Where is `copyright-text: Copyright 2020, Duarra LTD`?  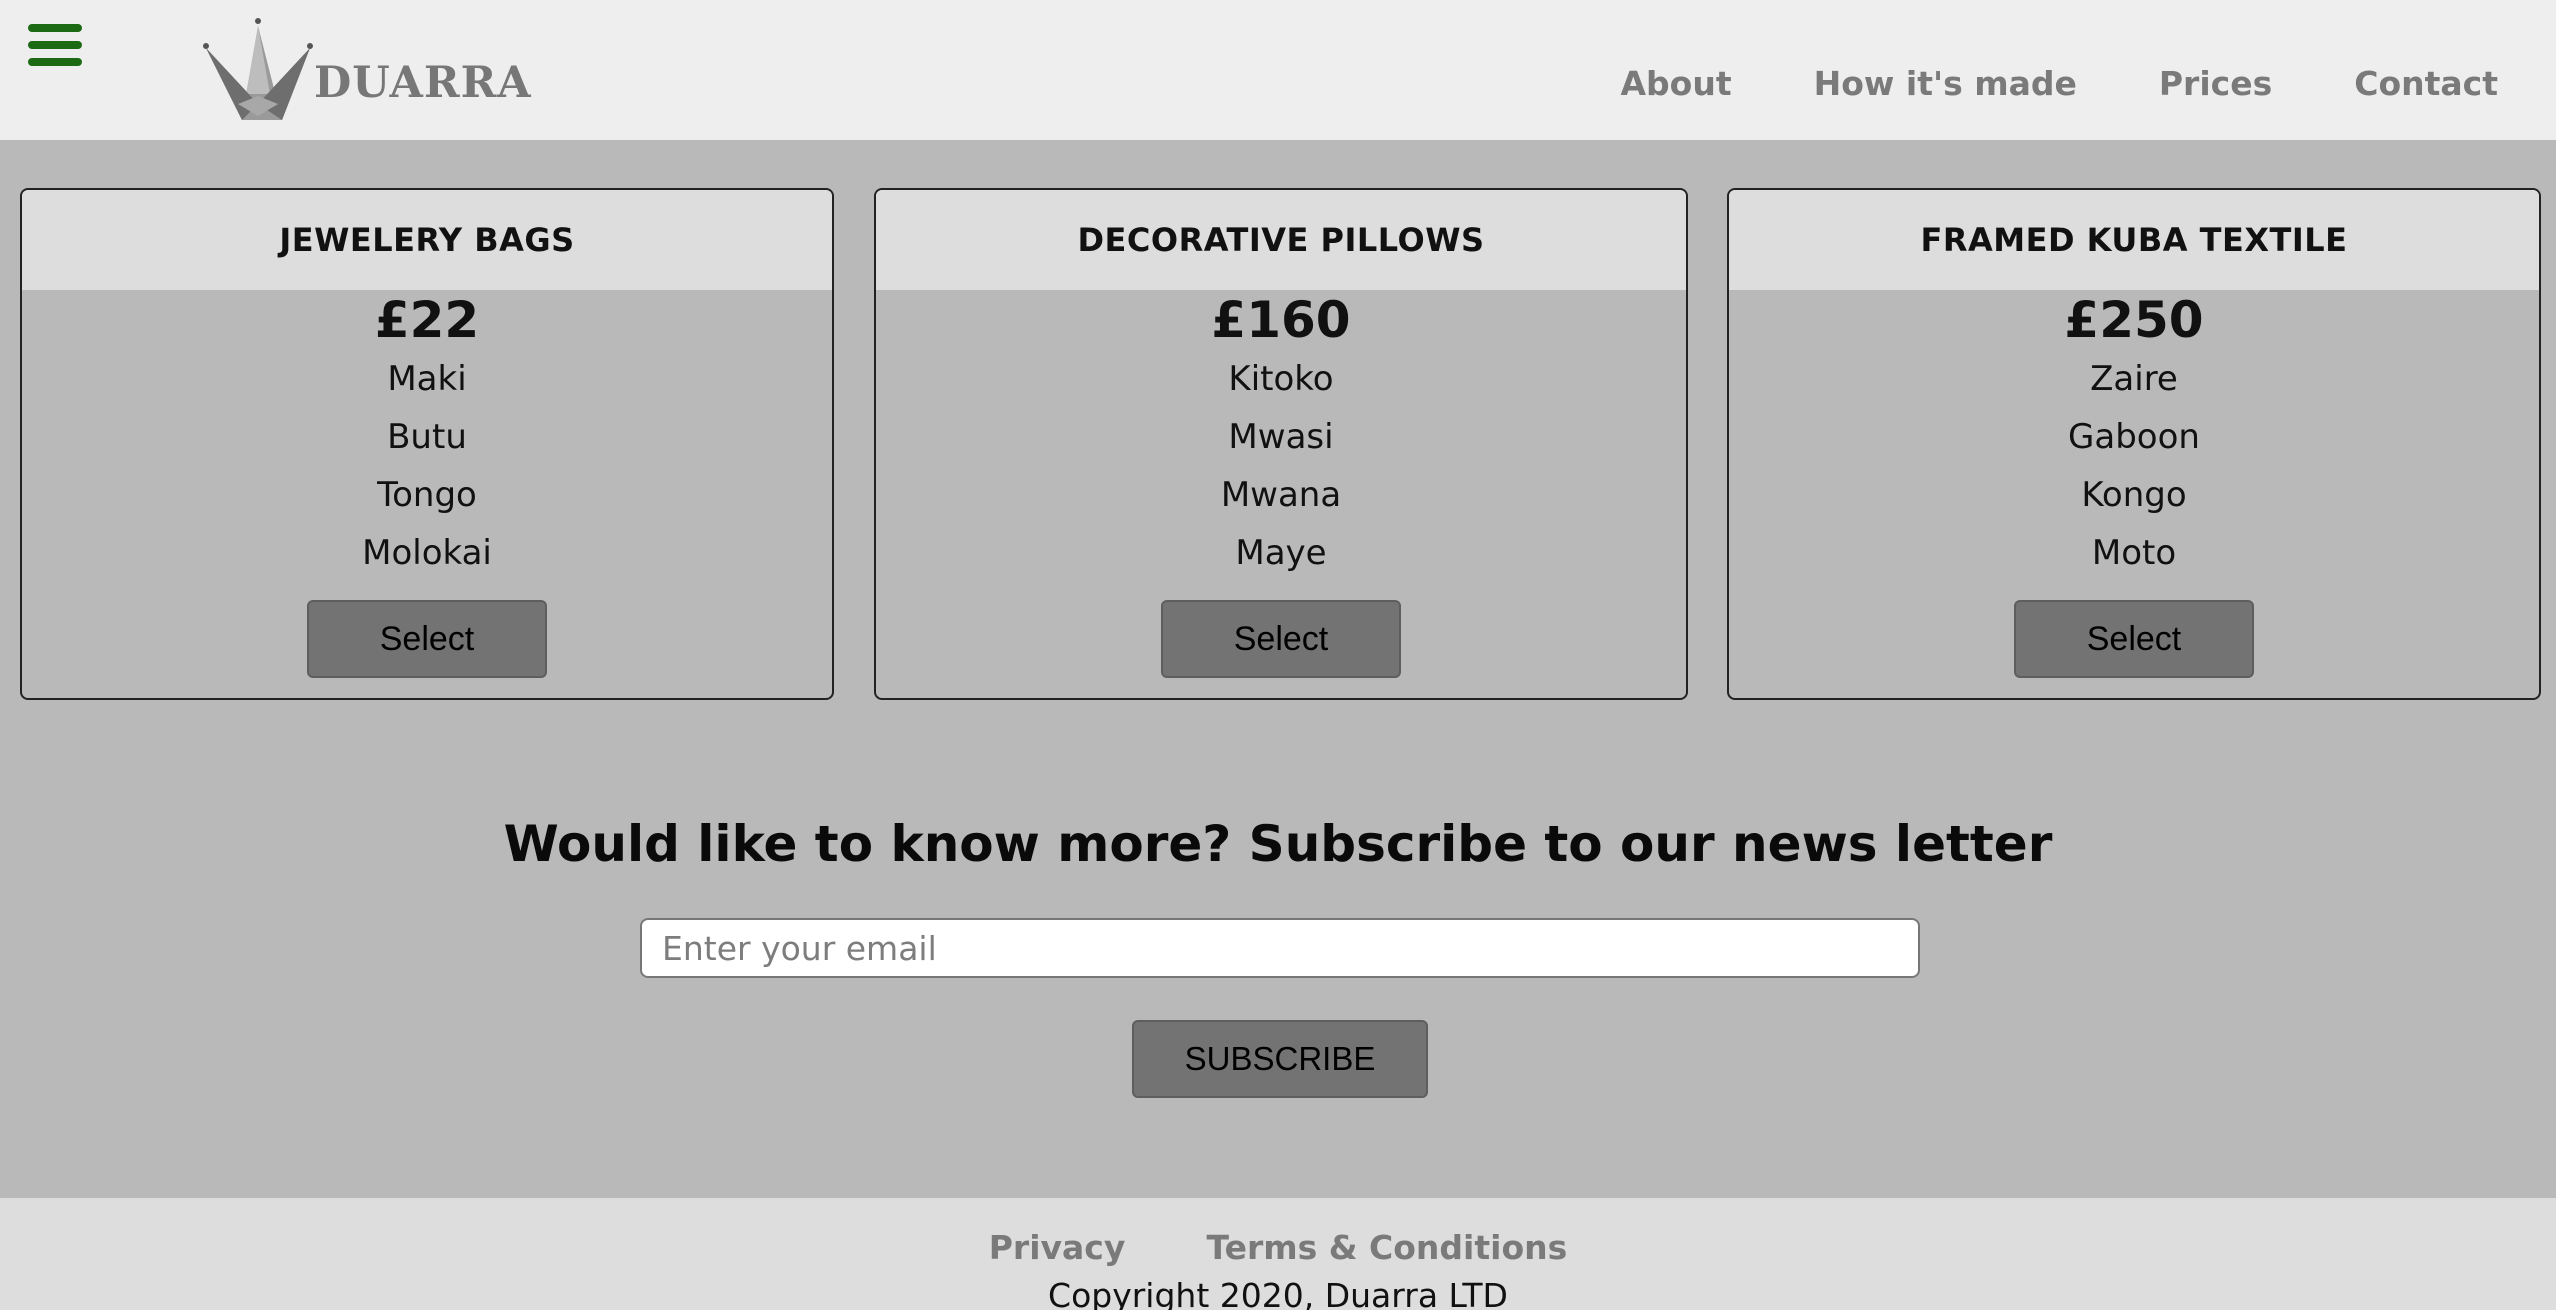
copyright-text: Copyright 2020, Duarra LTD is located at coordinates (1278, 1293).